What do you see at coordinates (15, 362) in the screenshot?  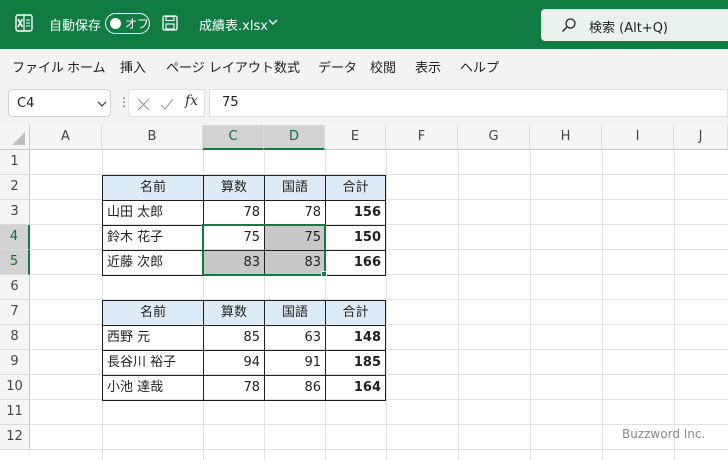 I see `row-header-9: 9` at bounding box center [15, 362].